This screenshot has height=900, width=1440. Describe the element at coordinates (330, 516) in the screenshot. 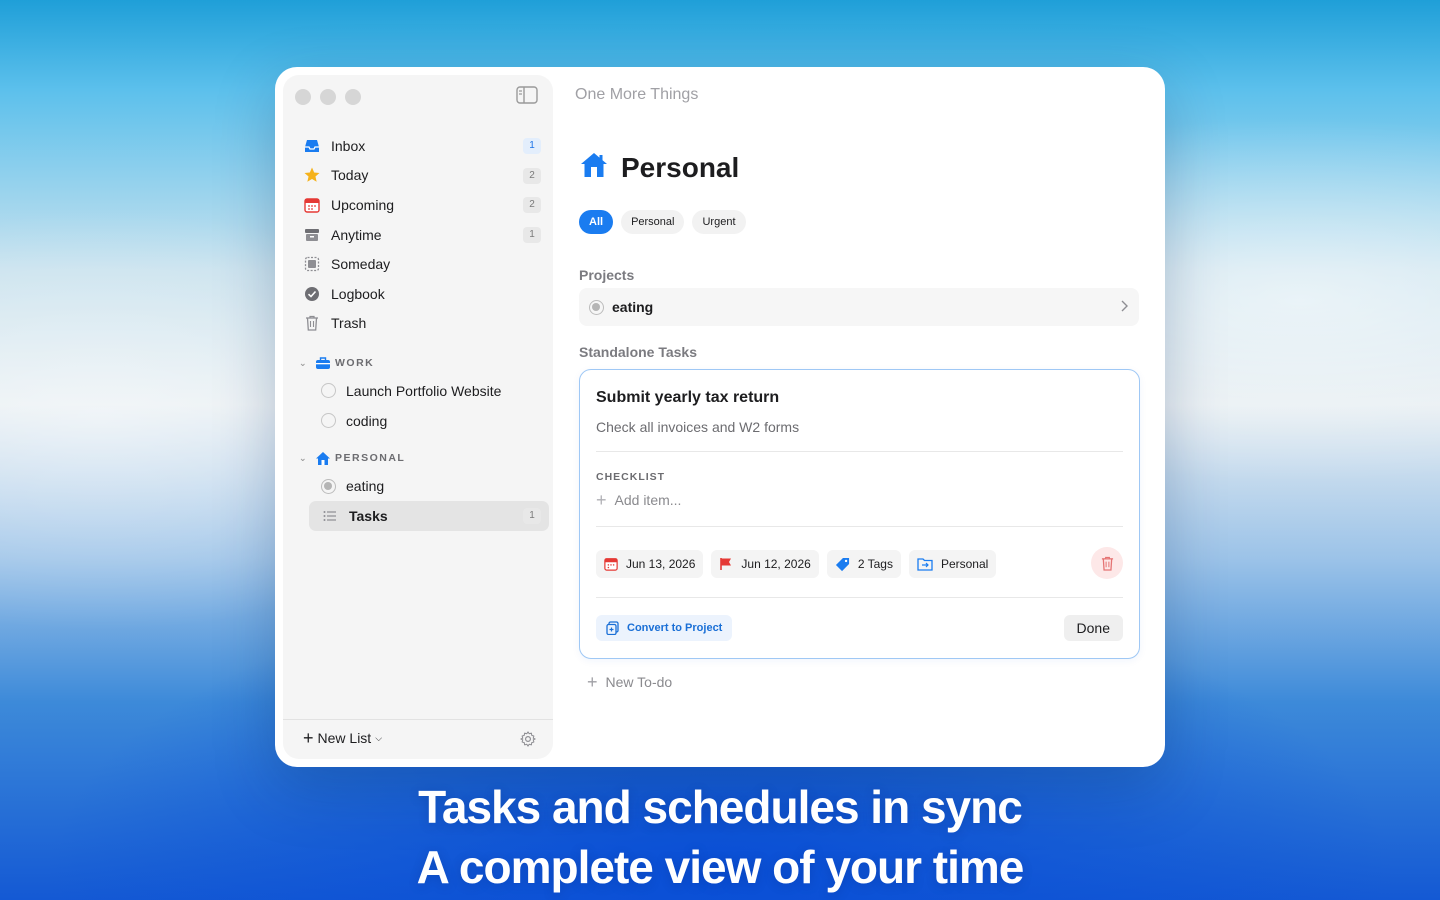

I see `list-icon` at that location.